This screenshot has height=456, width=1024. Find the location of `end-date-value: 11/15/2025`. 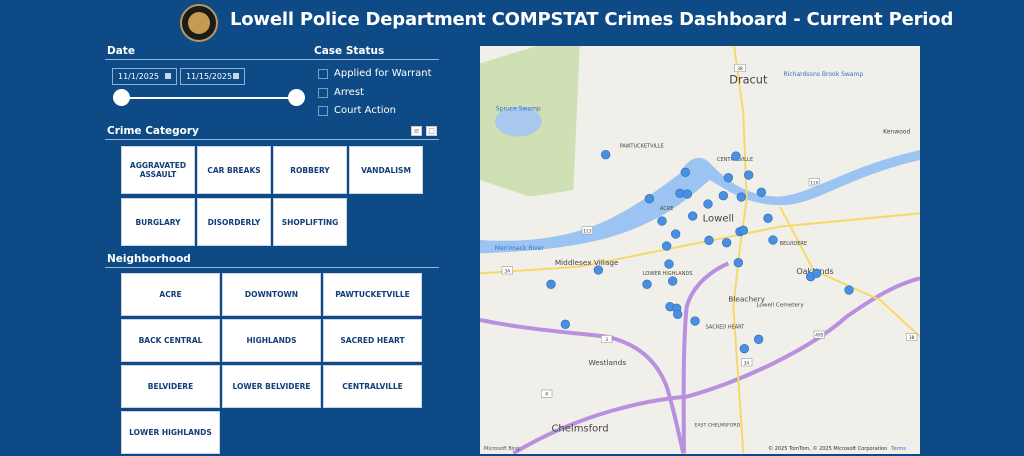

end-date-value: 11/15/2025 is located at coordinates (209, 76).